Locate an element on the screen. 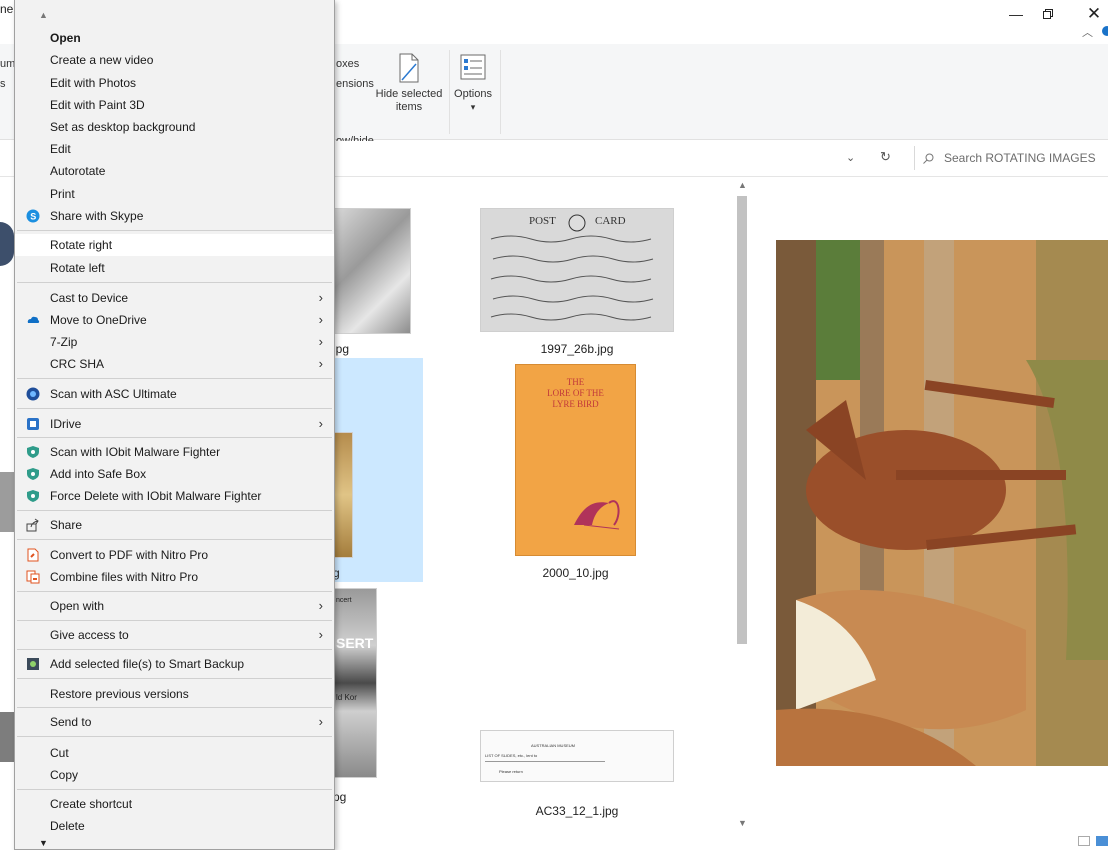 The image size is (1108, 850). background-thumbnail-fragment is located at coordinates (7, 737).